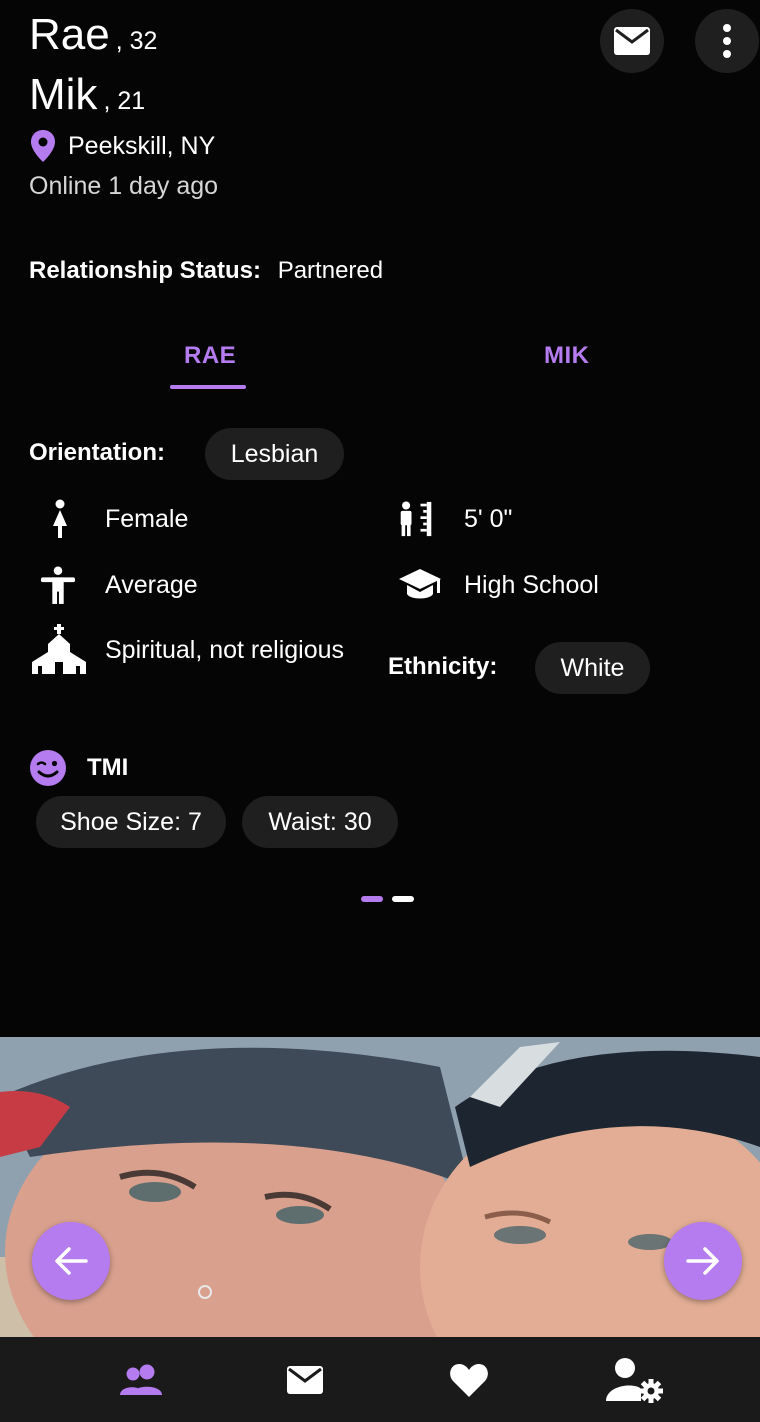 The image size is (760, 1422). I want to click on heart-icon, so click(469, 1380).